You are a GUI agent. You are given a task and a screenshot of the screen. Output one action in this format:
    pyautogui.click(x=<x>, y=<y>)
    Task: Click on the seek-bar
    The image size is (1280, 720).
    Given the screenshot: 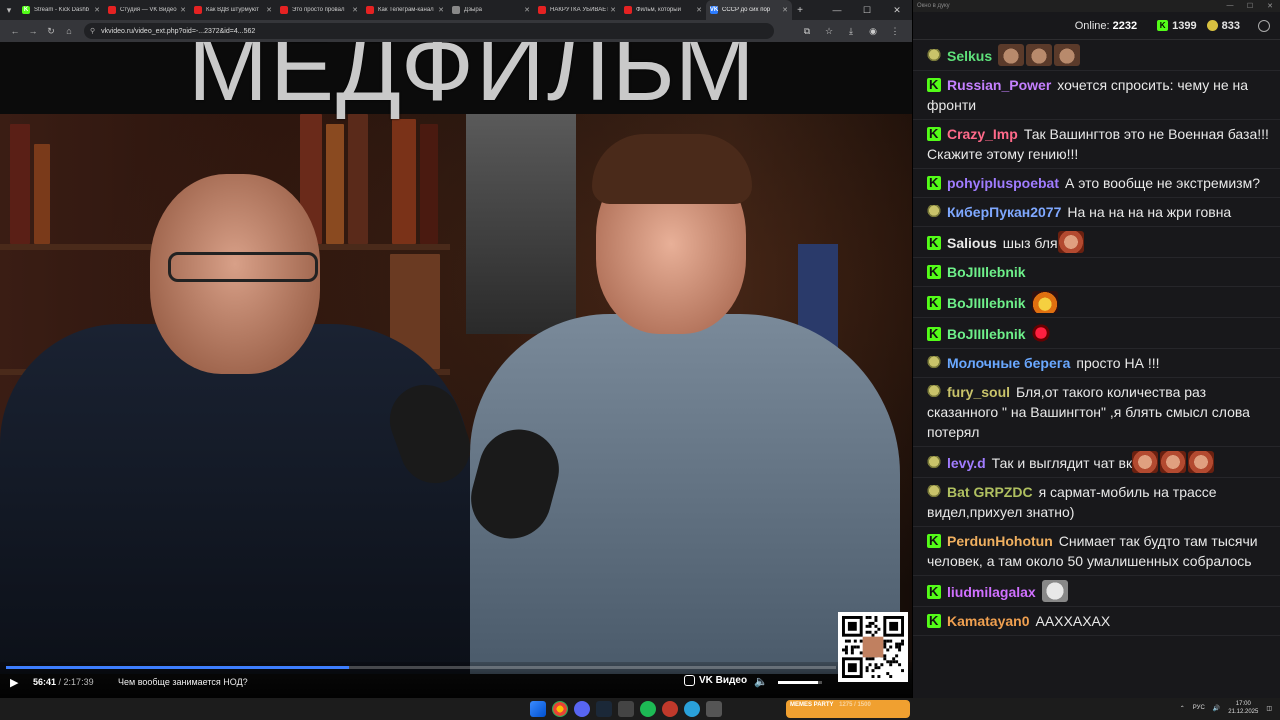 What is the action you would take?
    pyautogui.click(x=421, y=667)
    